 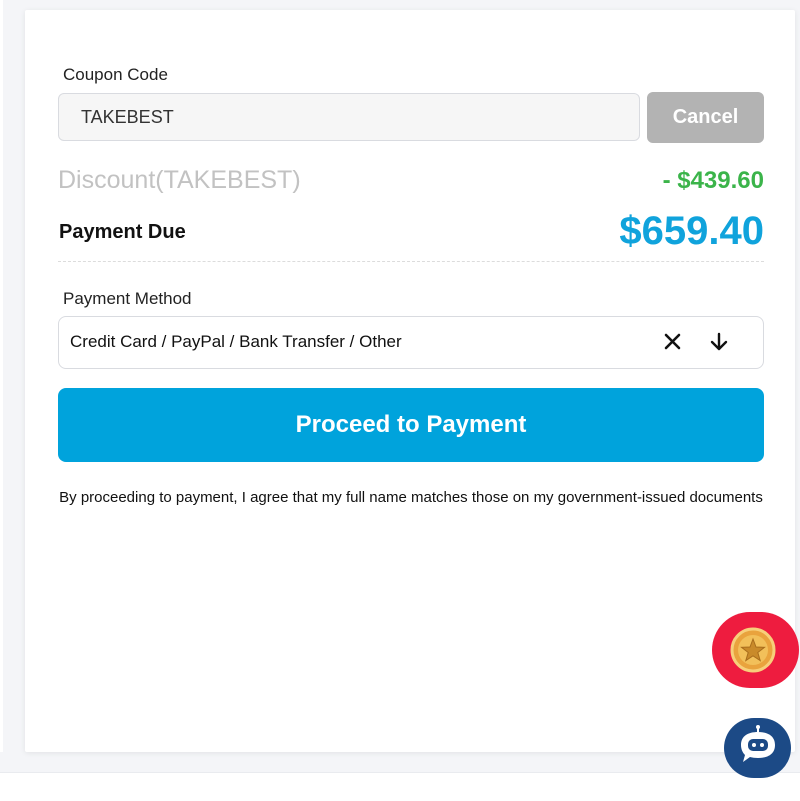 What do you see at coordinates (713, 180) in the screenshot?
I see `discount-amount: - $439.60` at bounding box center [713, 180].